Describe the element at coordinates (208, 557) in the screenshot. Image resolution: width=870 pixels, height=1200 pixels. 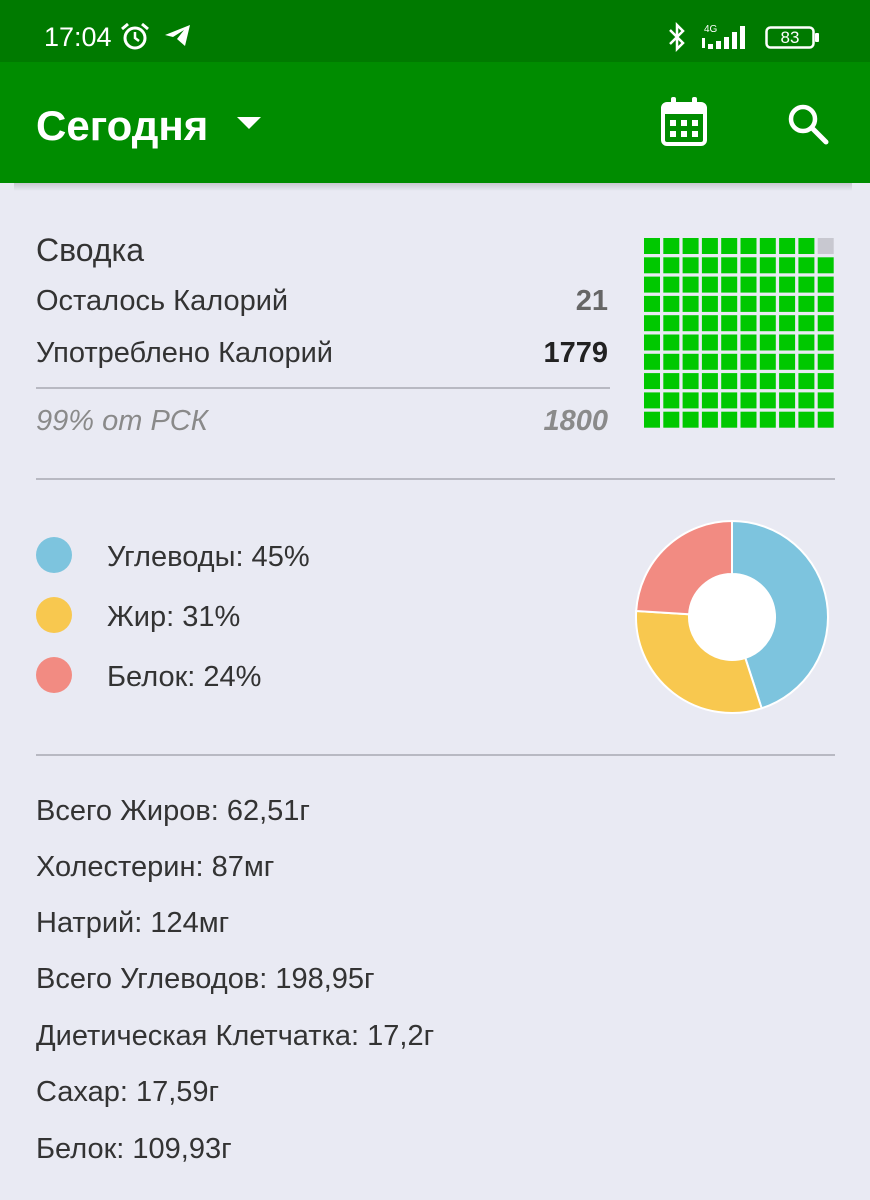
I see `carbs-label: Углеводы: 45%` at that location.